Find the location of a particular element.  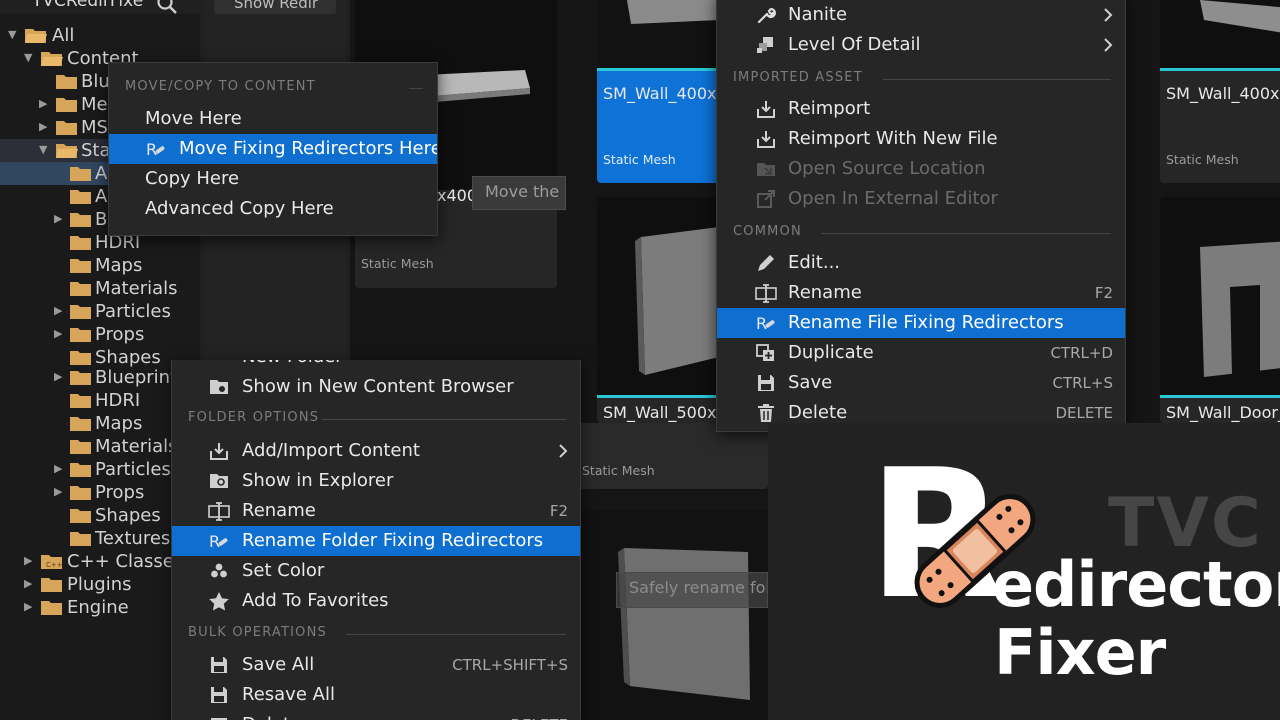

tooltip: Safely rename fold is located at coordinates (692, 590).